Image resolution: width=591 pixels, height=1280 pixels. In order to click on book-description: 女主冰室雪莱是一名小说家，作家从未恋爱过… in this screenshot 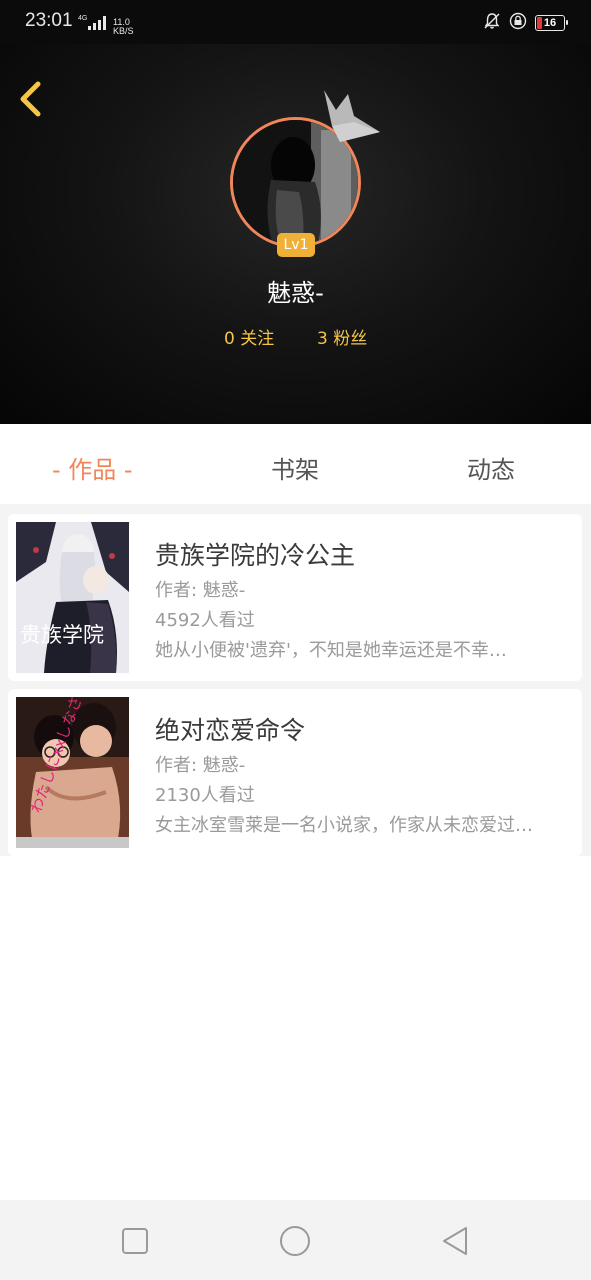, I will do `click(344, 825)`.